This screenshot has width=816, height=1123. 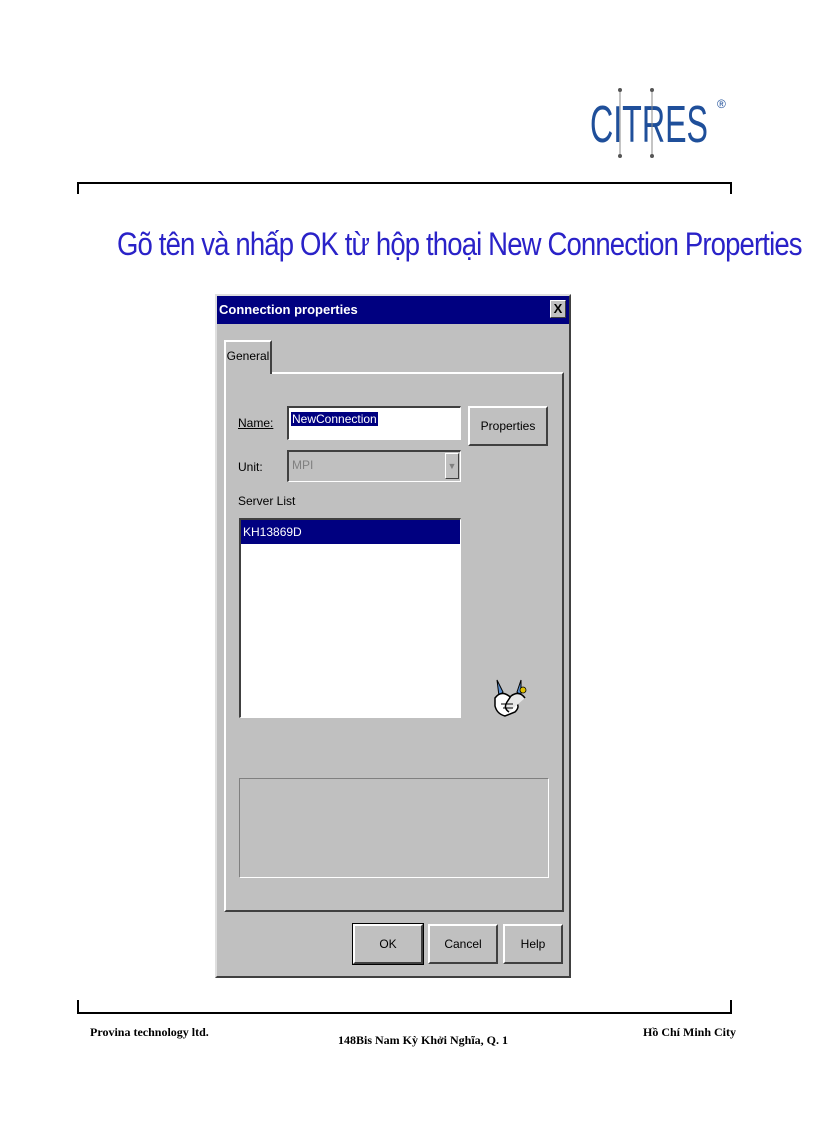 I want to click on footer-address: 148Bis Nam Kỳ Khởi Nghĩa, Q. 1, so click(x=423, y=1040).